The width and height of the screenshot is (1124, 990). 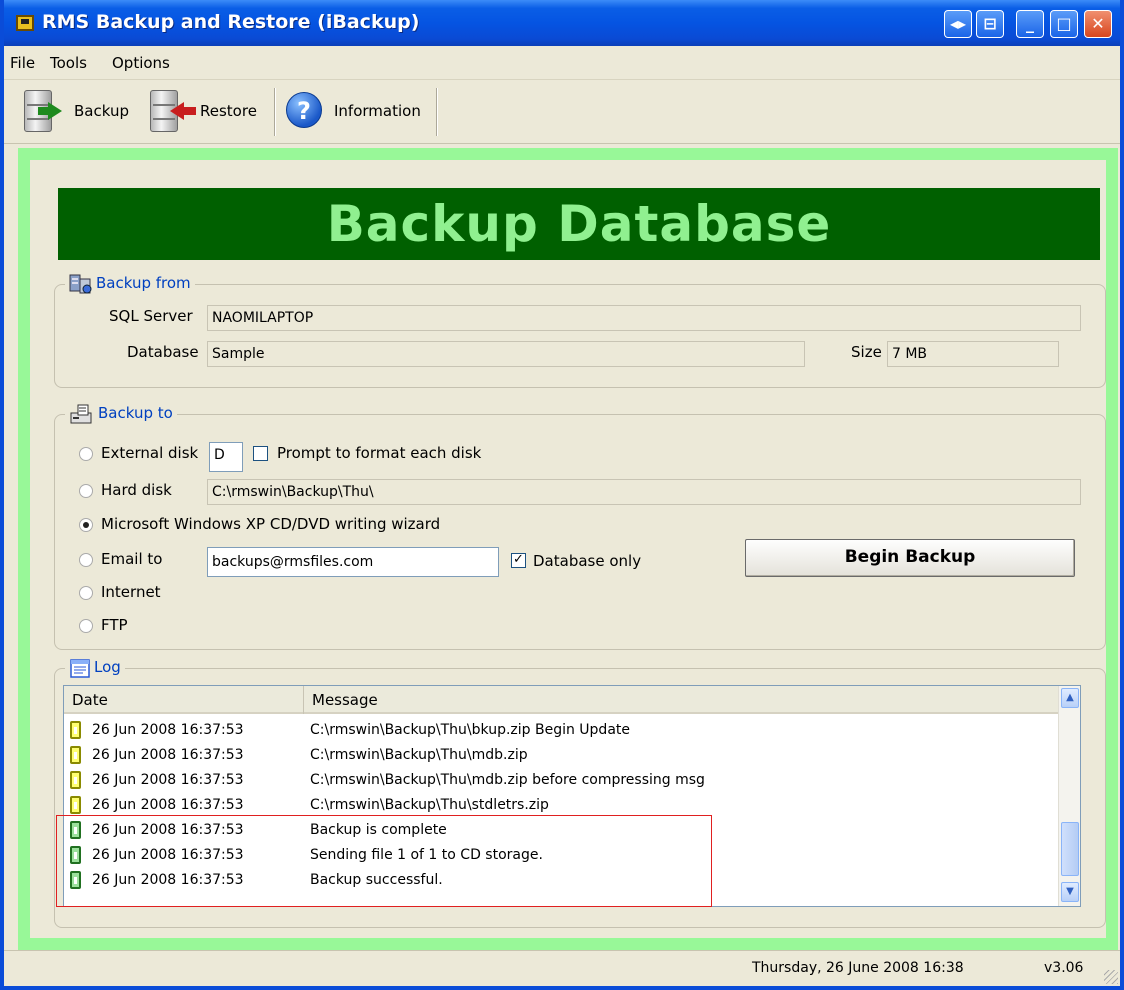 What do you see at coordinates (114, 625) in the screenshot?
I see `ftp-label: FTP` at bounding box center [114, 625].